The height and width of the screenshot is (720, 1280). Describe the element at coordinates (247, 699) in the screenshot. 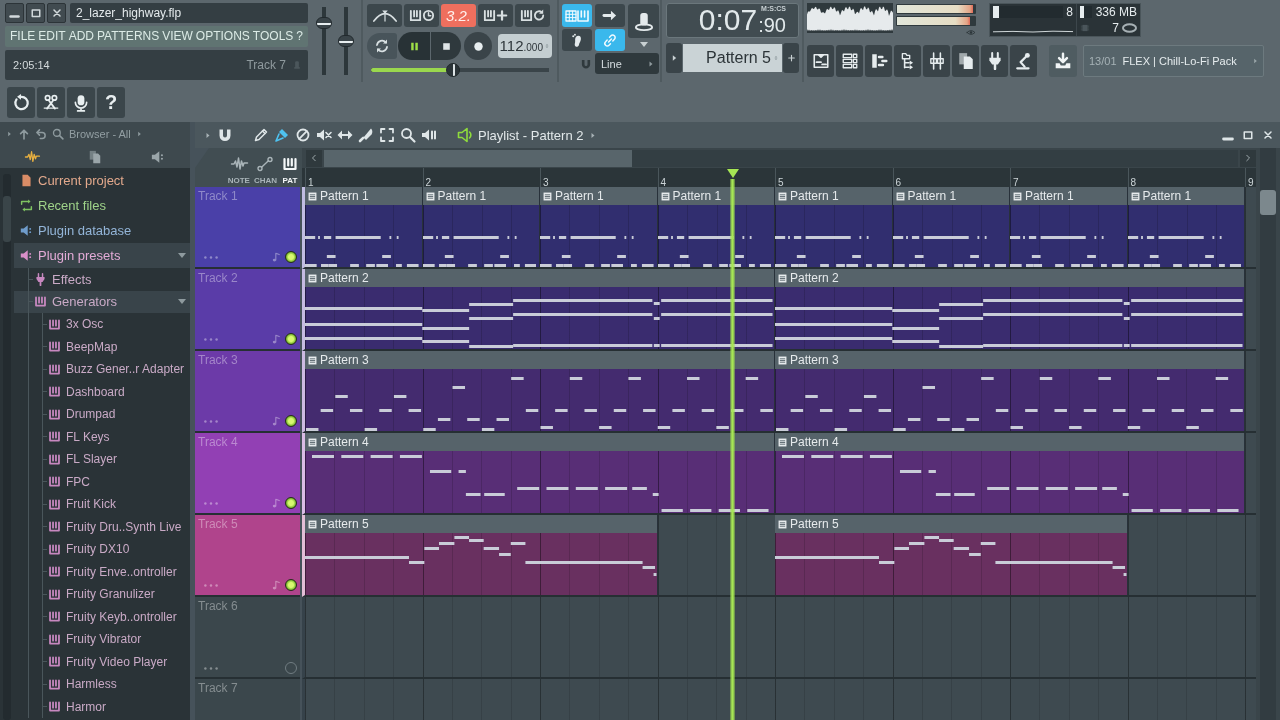

I see `track-header: Track 7` at that location.